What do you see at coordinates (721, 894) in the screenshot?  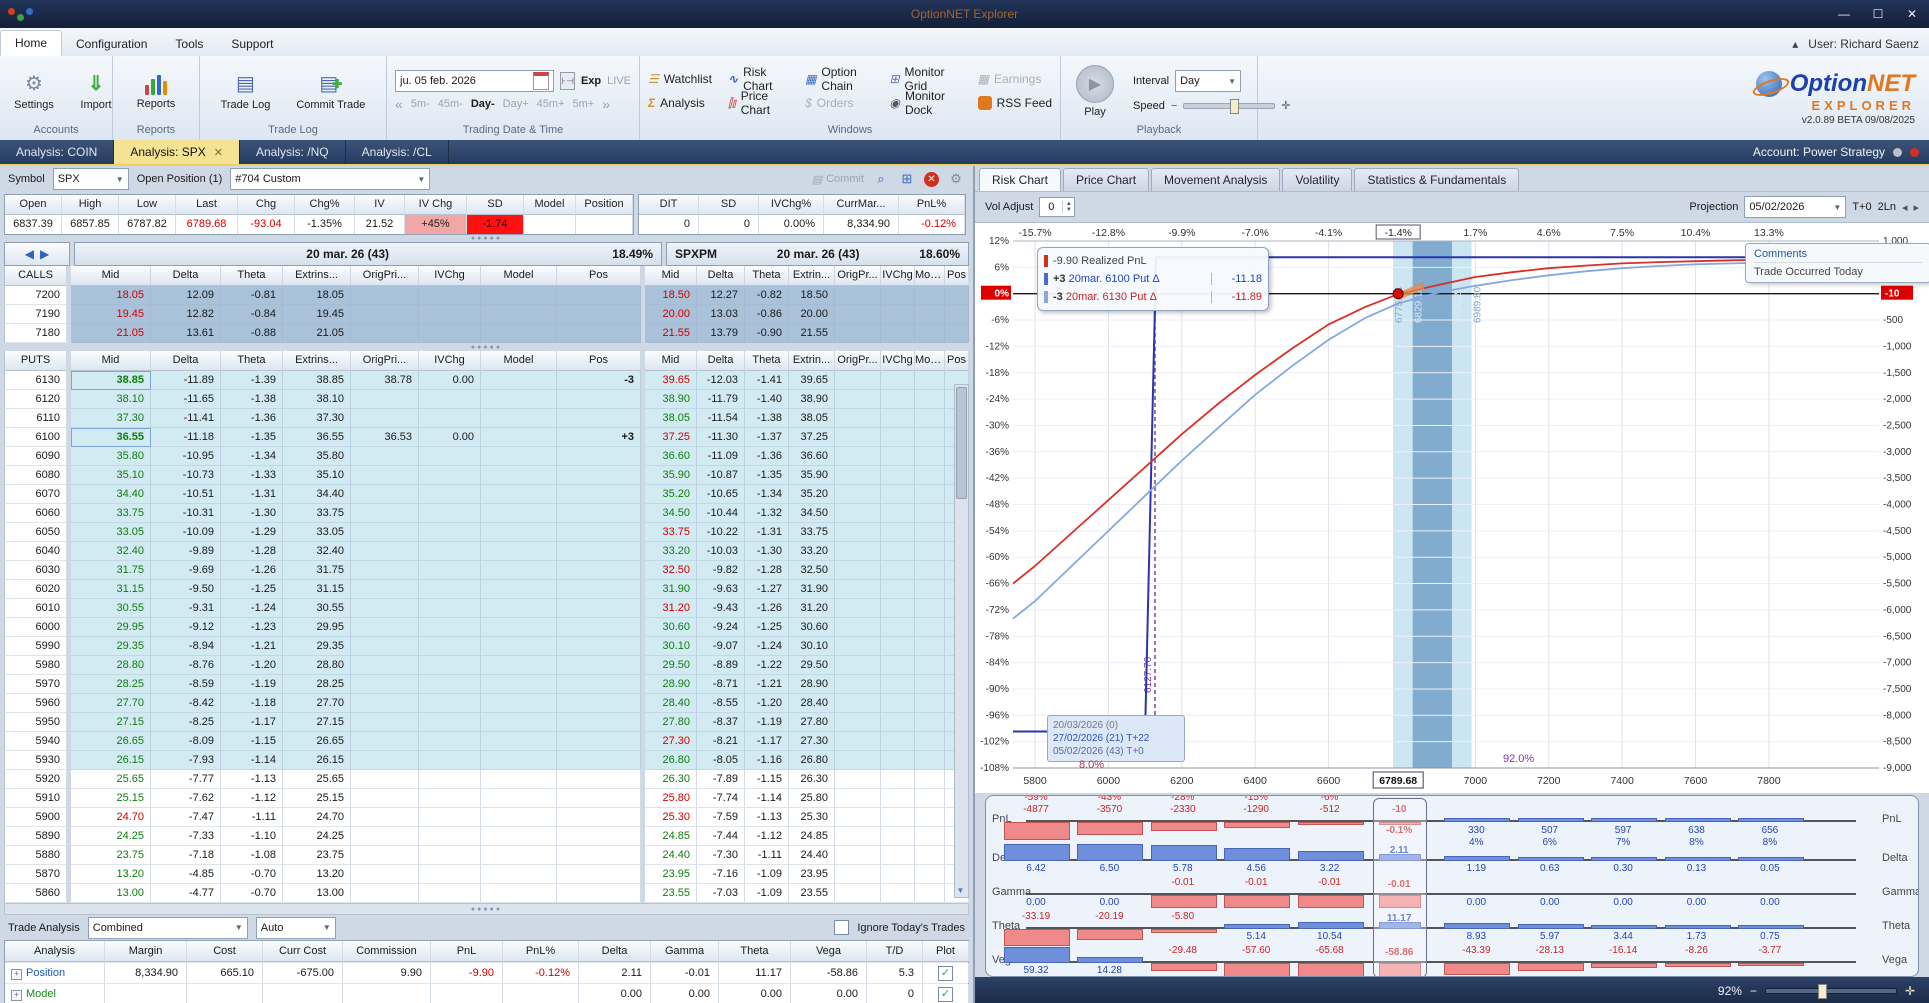 I see `chain-cell: -7.03` at bounding box center [721, 894].